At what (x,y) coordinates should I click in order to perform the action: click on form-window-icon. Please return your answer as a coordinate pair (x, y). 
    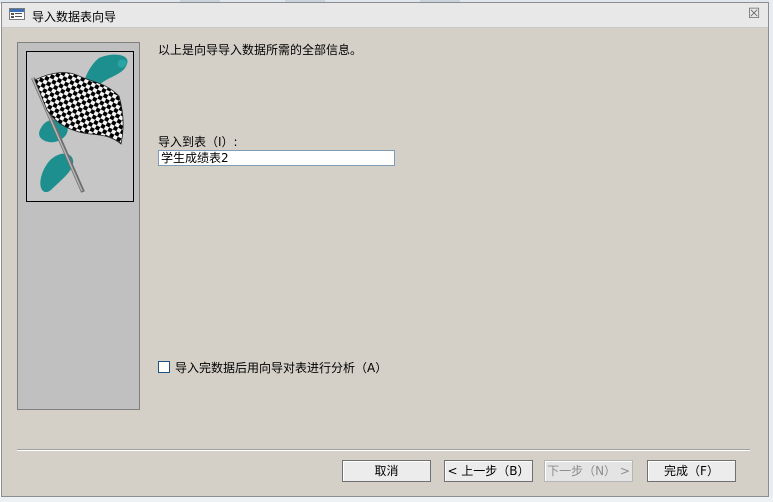
    Looking at the image, I should click on (17, 14).